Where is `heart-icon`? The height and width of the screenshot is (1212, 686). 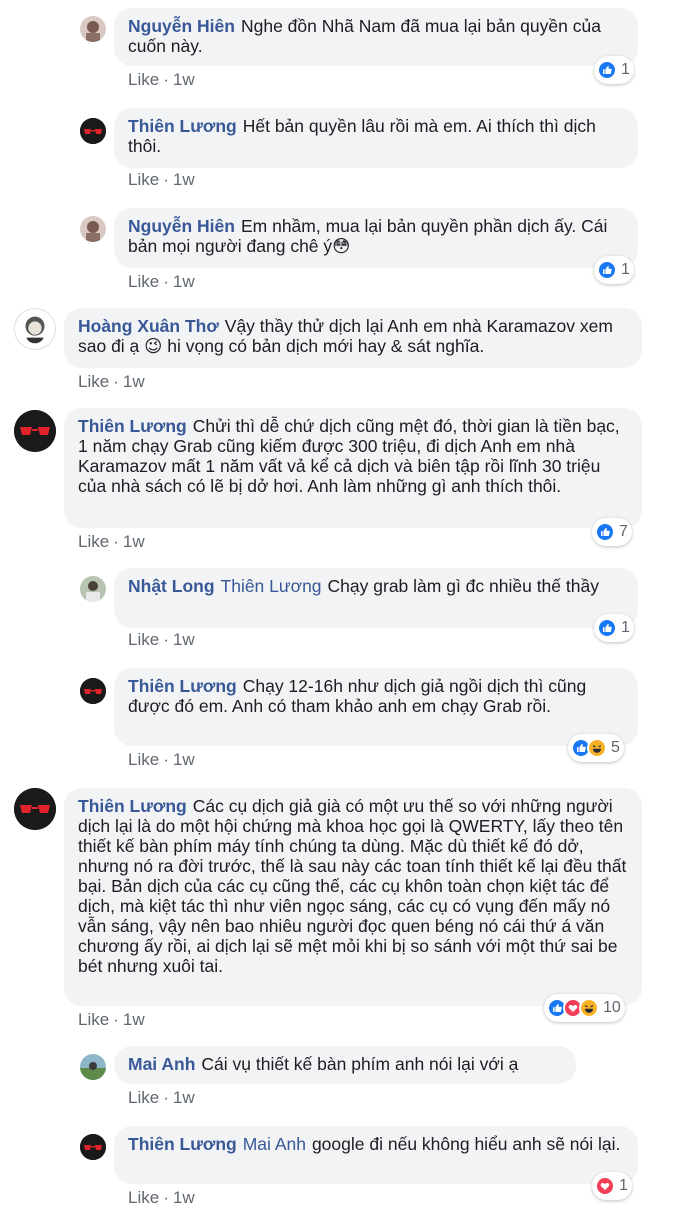 heart-icon is located at coordinates (605, 1186).